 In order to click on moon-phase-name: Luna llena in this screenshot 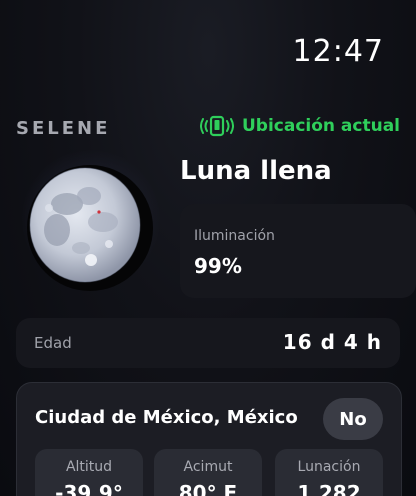, I will do `click(256, 171)`.